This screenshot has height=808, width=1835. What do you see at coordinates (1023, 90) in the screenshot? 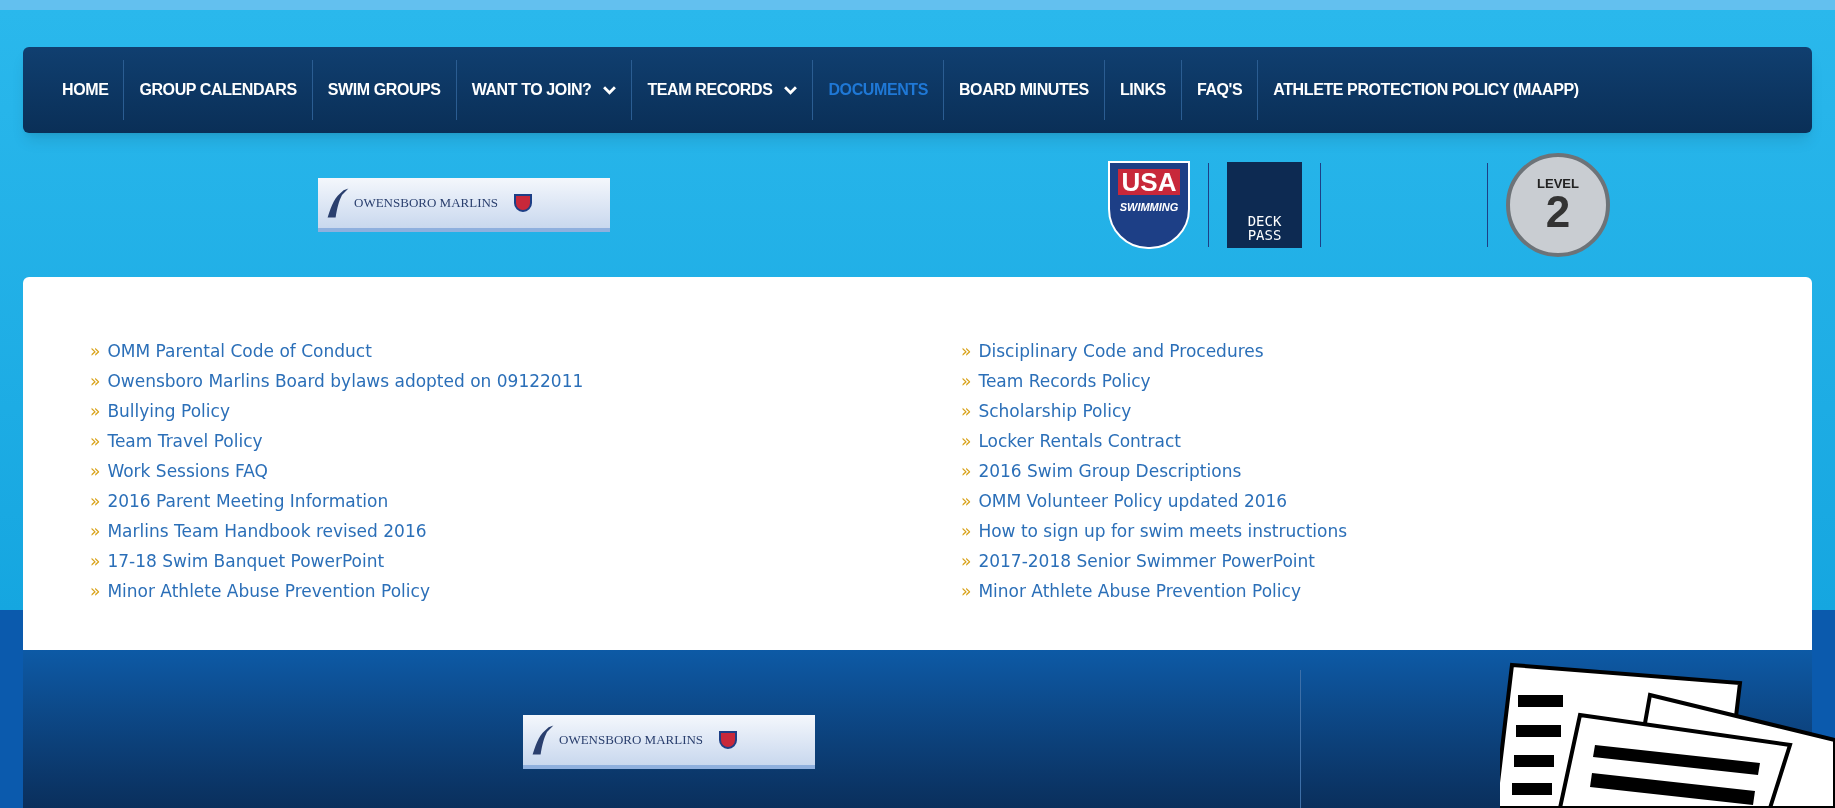
I see `nav-link: BOARD MINUTES` at bounding box center [1023, 90].